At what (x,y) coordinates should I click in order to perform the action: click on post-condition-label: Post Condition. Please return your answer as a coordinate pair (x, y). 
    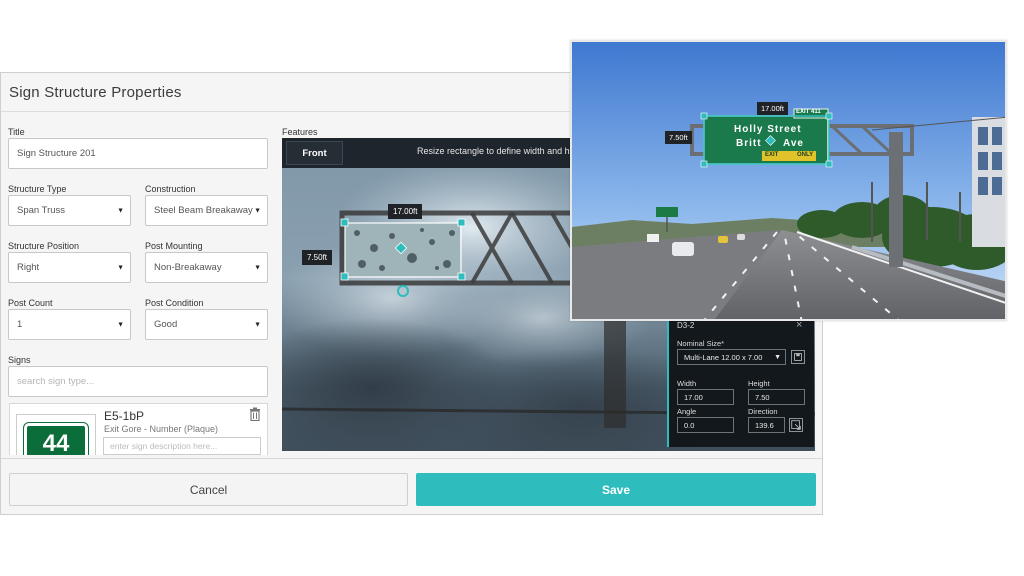
    Looking at the image, I should click on (174, 303).